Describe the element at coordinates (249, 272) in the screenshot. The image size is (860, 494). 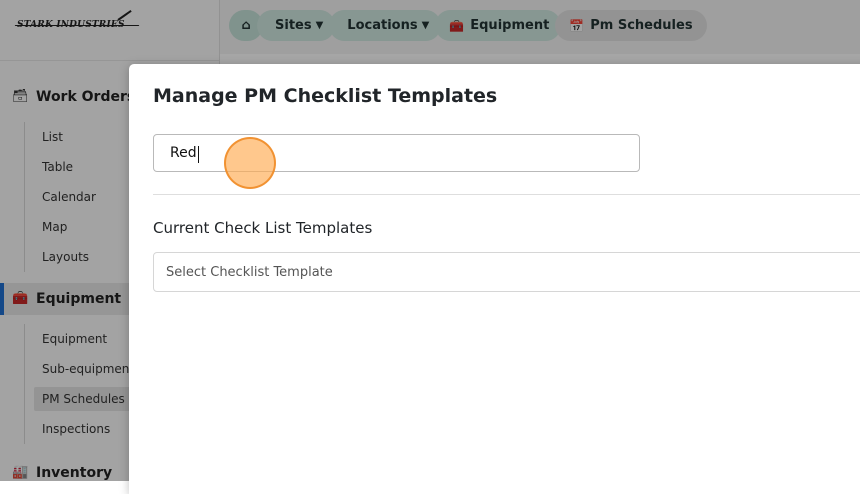
I see `select-placeholder: Select Checklist Template` at that location.